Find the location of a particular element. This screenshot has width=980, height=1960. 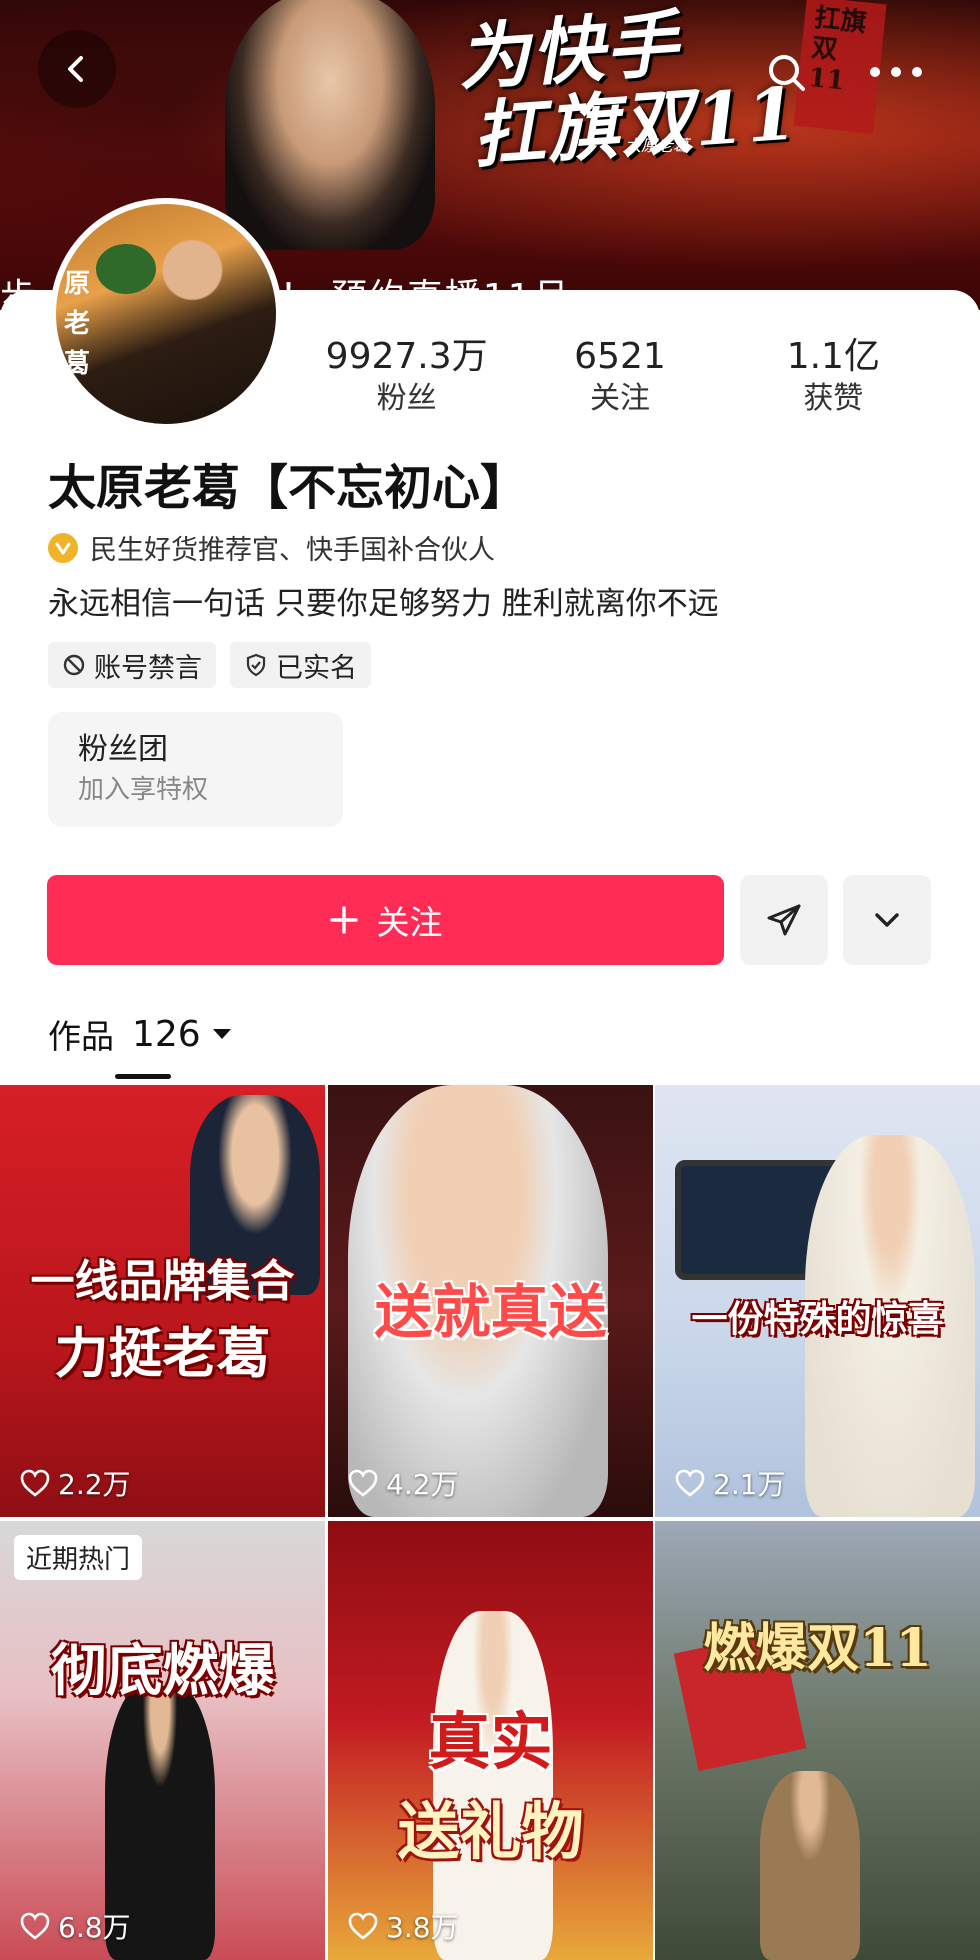

banner-title-line2: 扛旗双11 is located at coordinates (636, 124).